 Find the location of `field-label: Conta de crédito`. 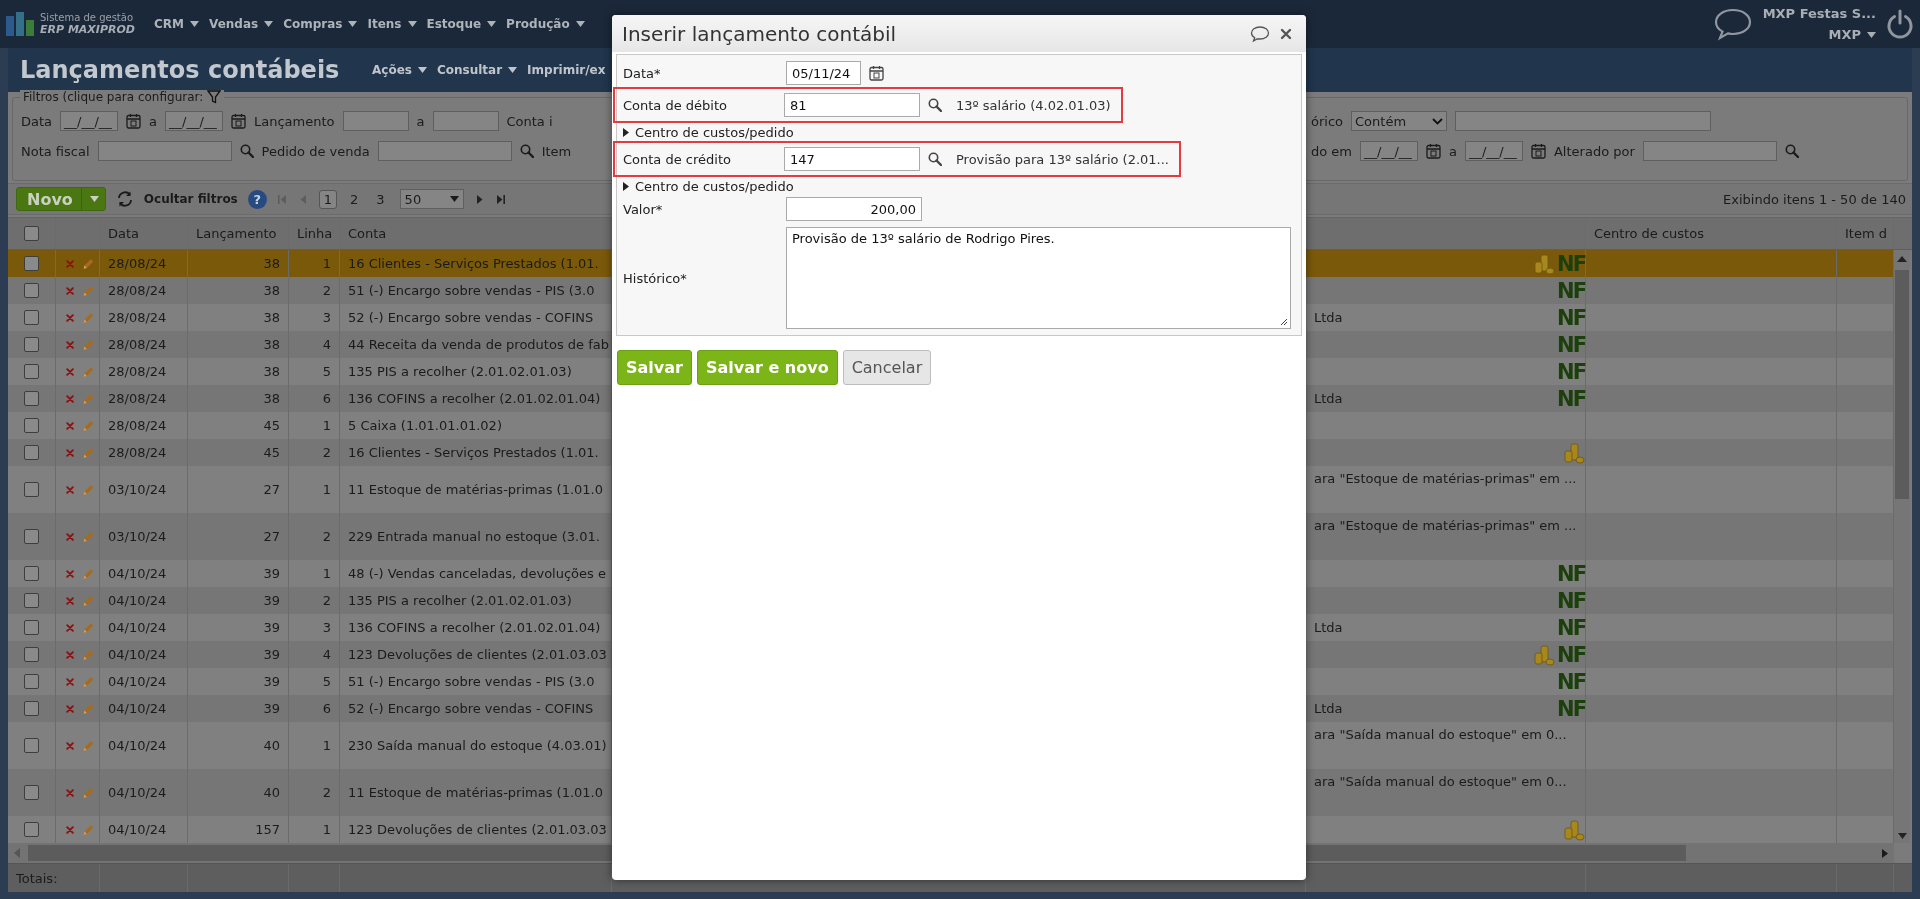

field-label: Conta de crédito is located at coordinates (677, 159).